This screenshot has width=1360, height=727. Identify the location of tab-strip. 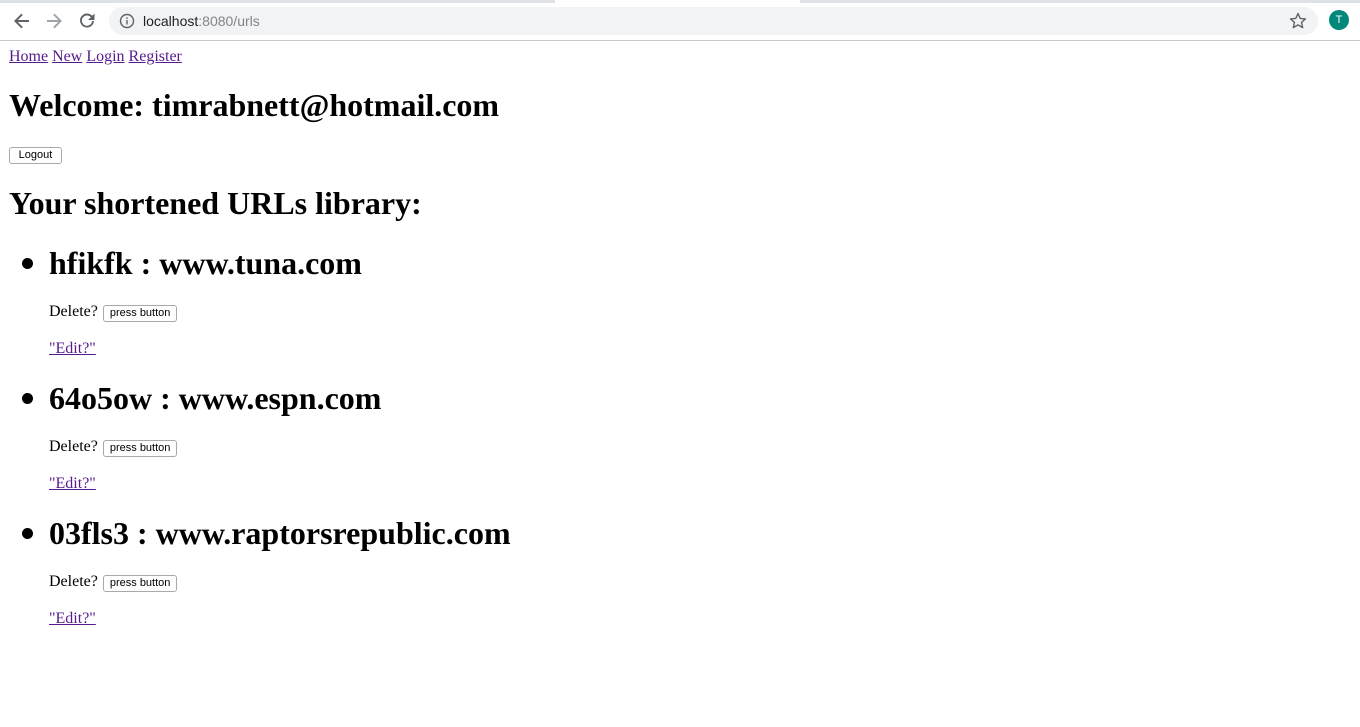
(680, 1).